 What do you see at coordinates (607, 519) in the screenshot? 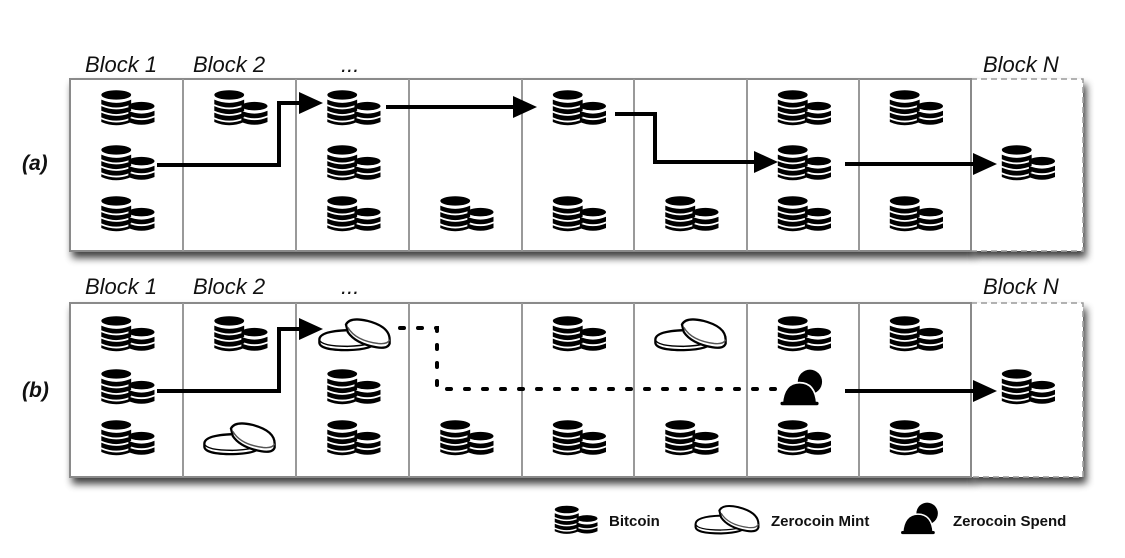
I see `legend-item-bitcoin: Bitcoin` at bounding box center [607, 519].